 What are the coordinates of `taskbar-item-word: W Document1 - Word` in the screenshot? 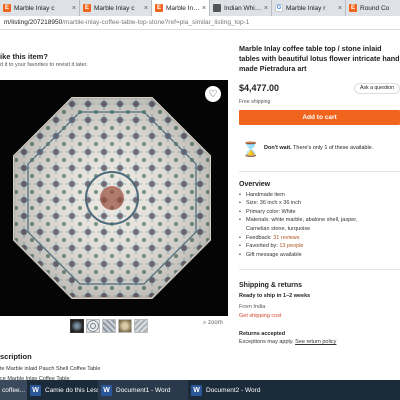 It's located at (143, 390).